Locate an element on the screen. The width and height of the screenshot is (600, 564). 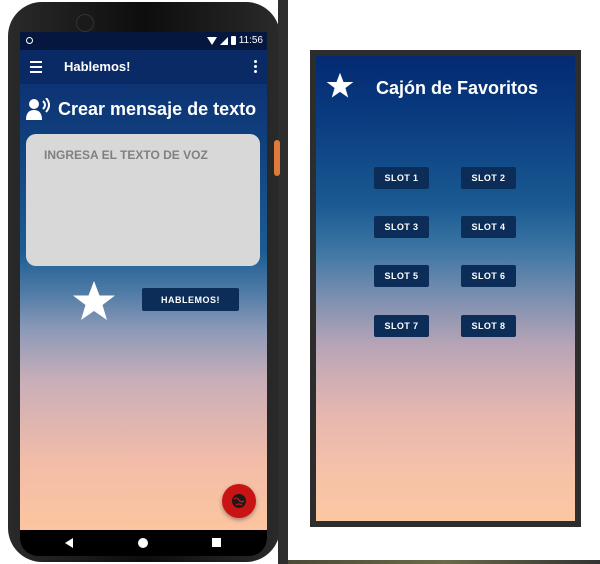
fab-button is located at coordinates (239, 501).